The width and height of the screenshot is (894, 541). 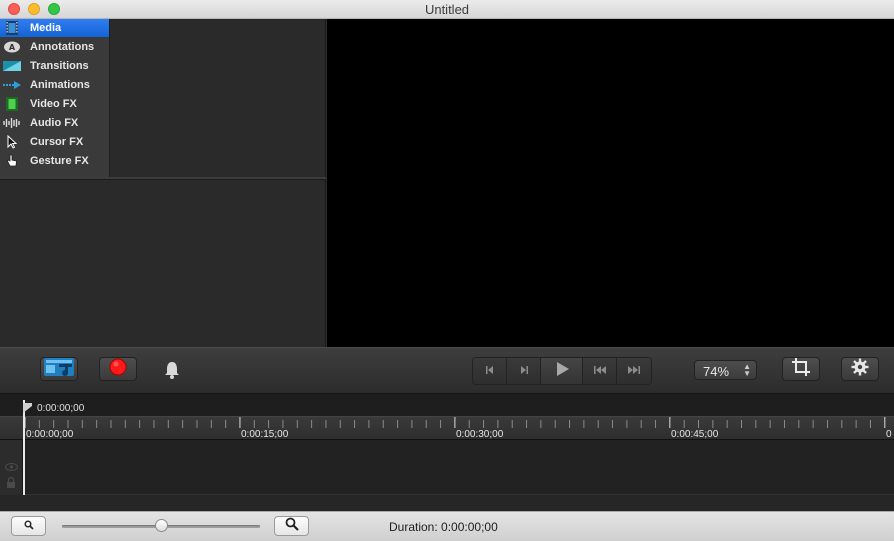 What do you see at coordinates (12, 66) in the screenshot?
I see `transition-icon` at bounding box center [12, 66].